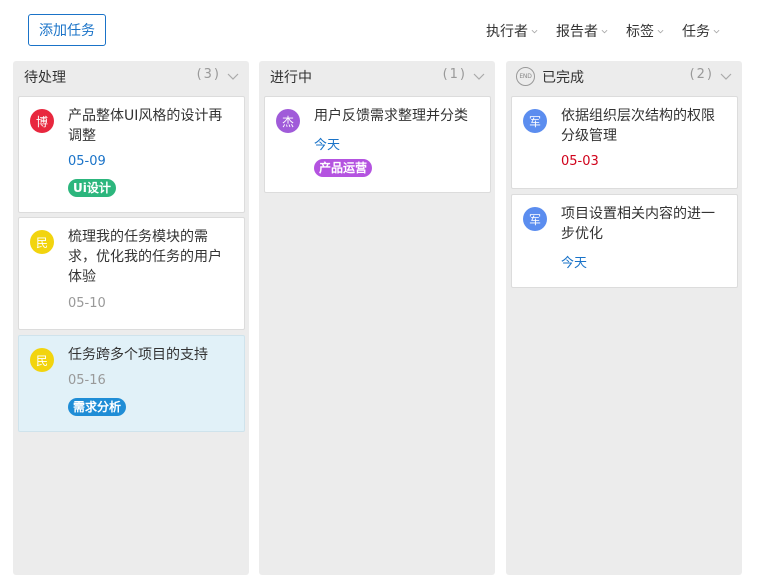 This screenshot has width=757, height=575. Describe the element at coordinates (208, 74) in the screenshot. I see `column-count: (3)` at that location.